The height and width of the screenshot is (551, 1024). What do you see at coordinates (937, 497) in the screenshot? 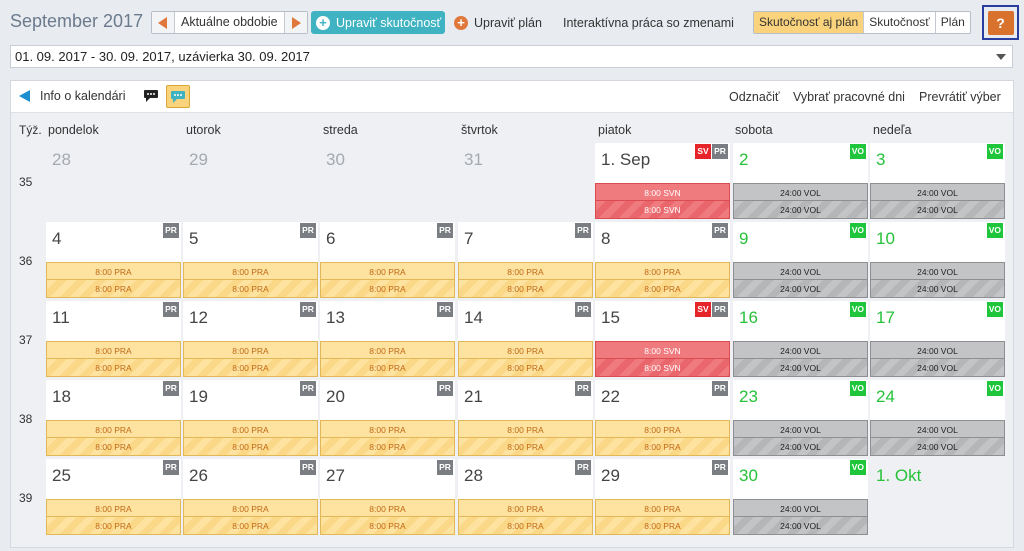
I see `day-cell: 1. Okt` at bounding box center [937, 497].